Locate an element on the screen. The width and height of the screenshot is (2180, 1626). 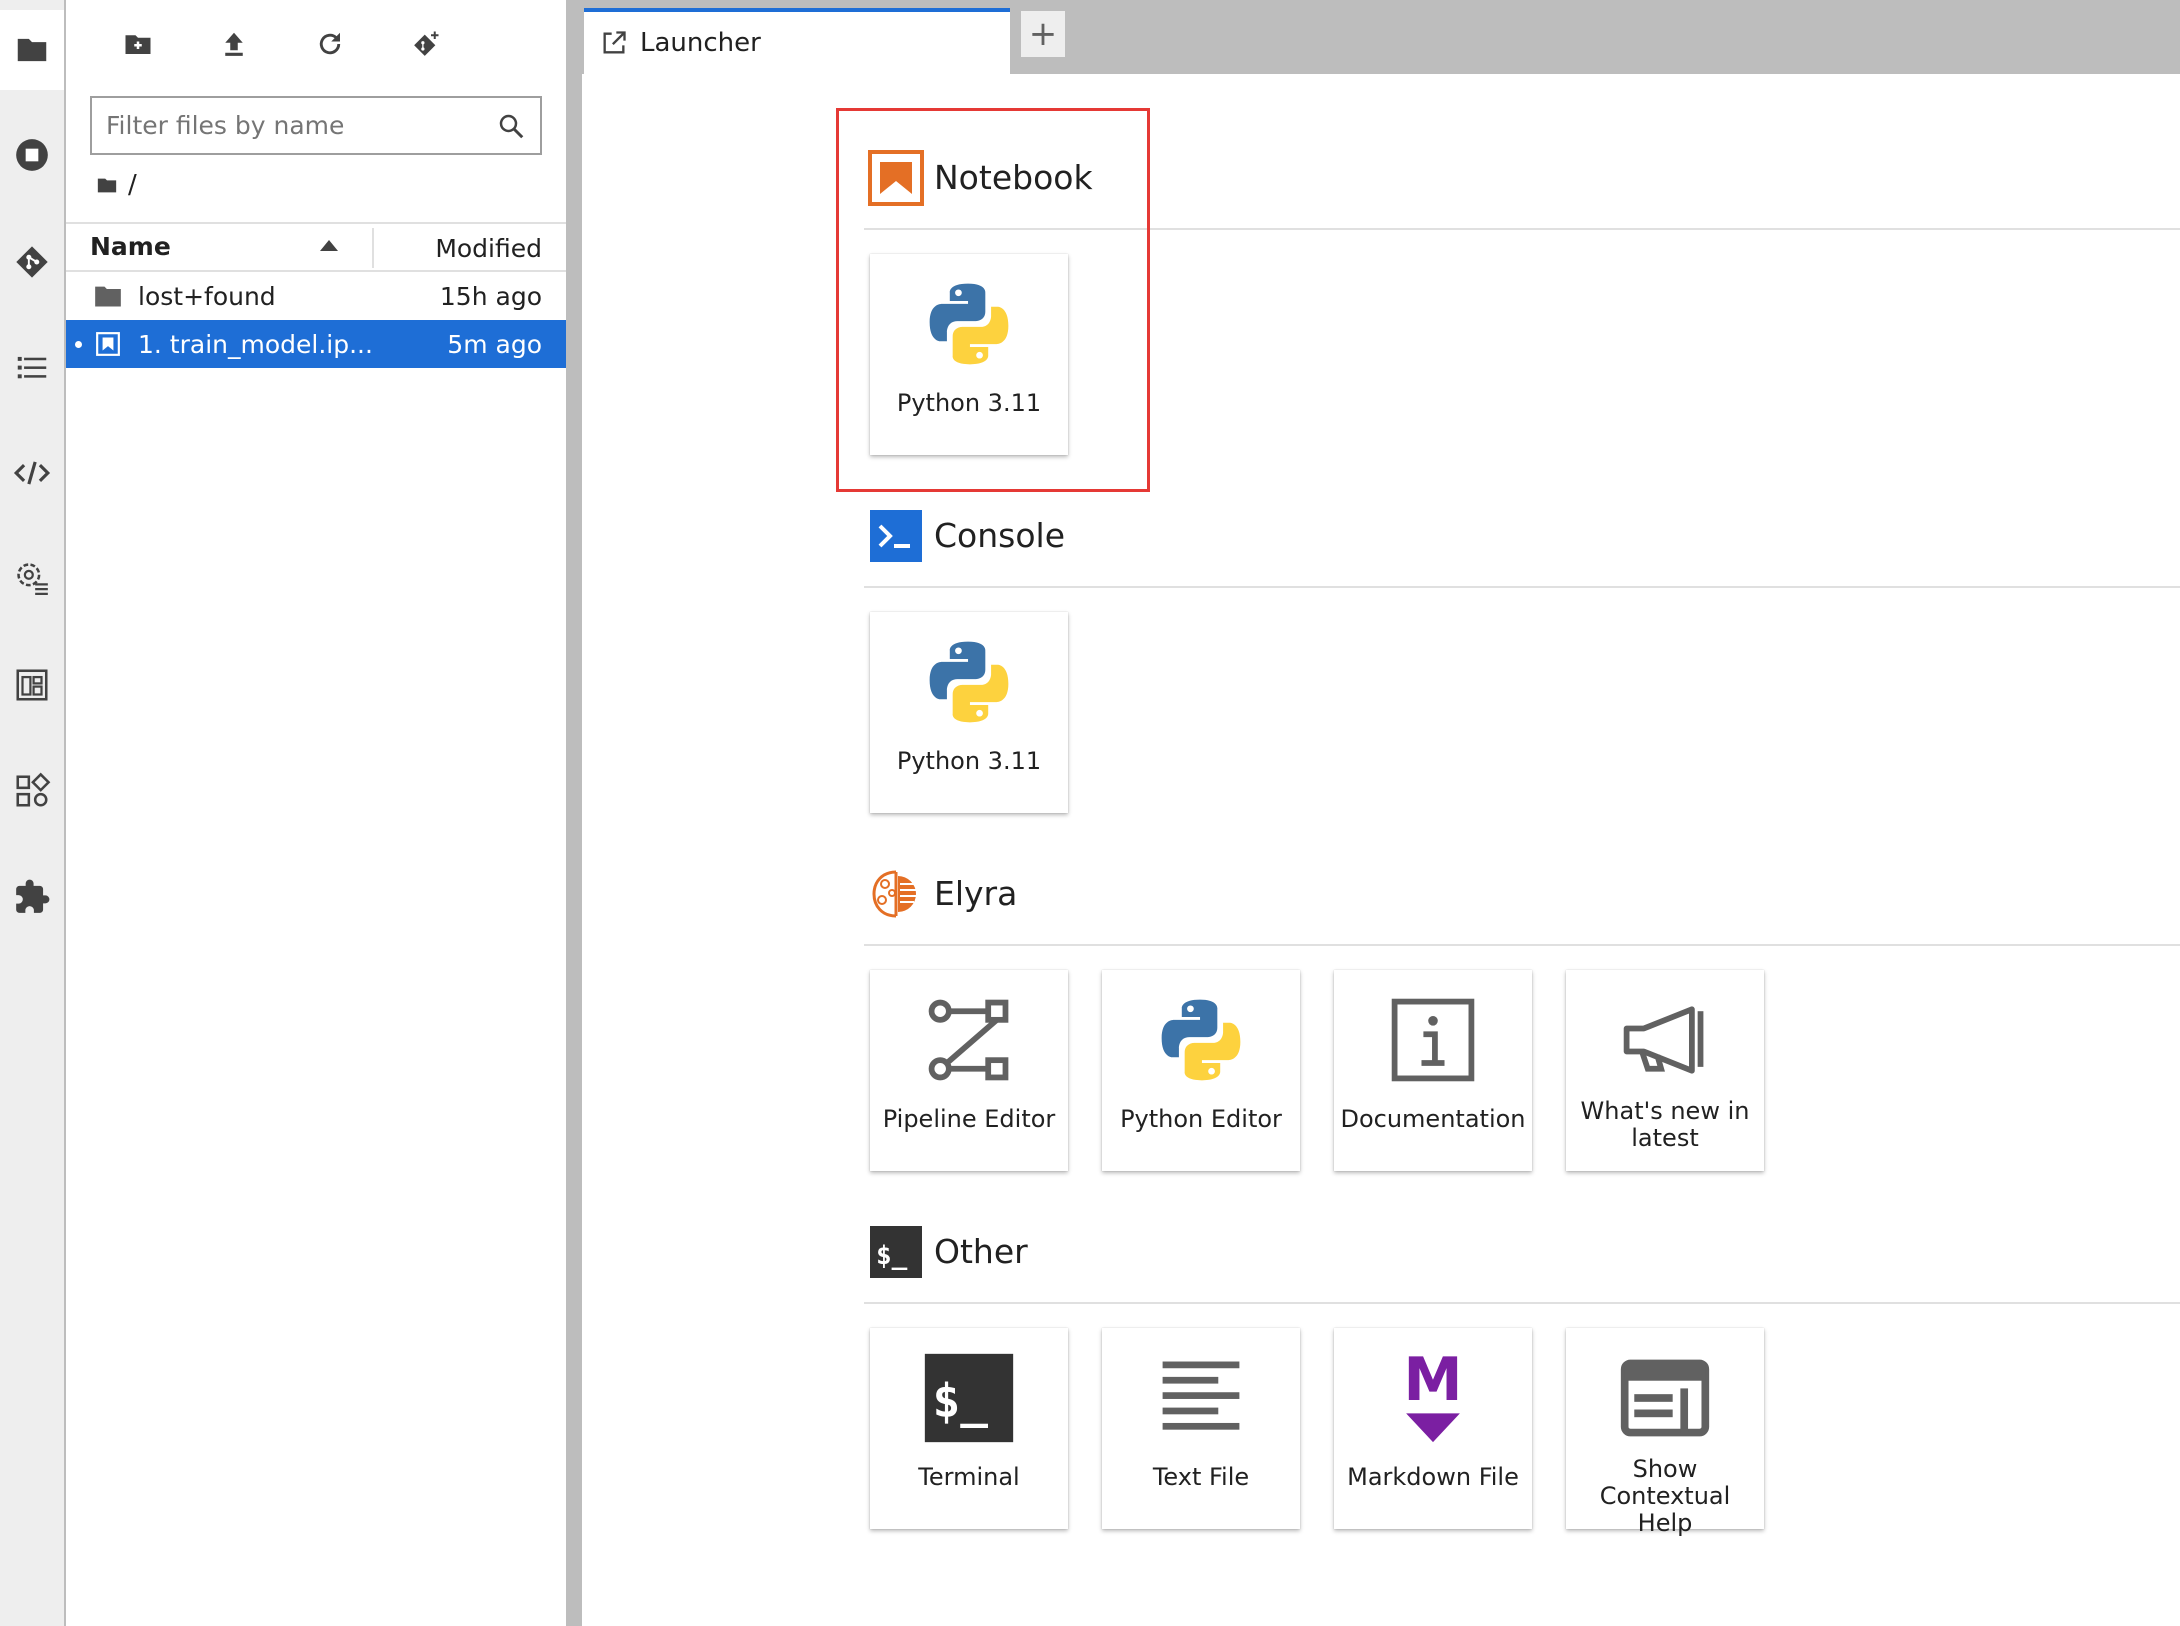
activity-extensions is located at coordinates (32, 897).